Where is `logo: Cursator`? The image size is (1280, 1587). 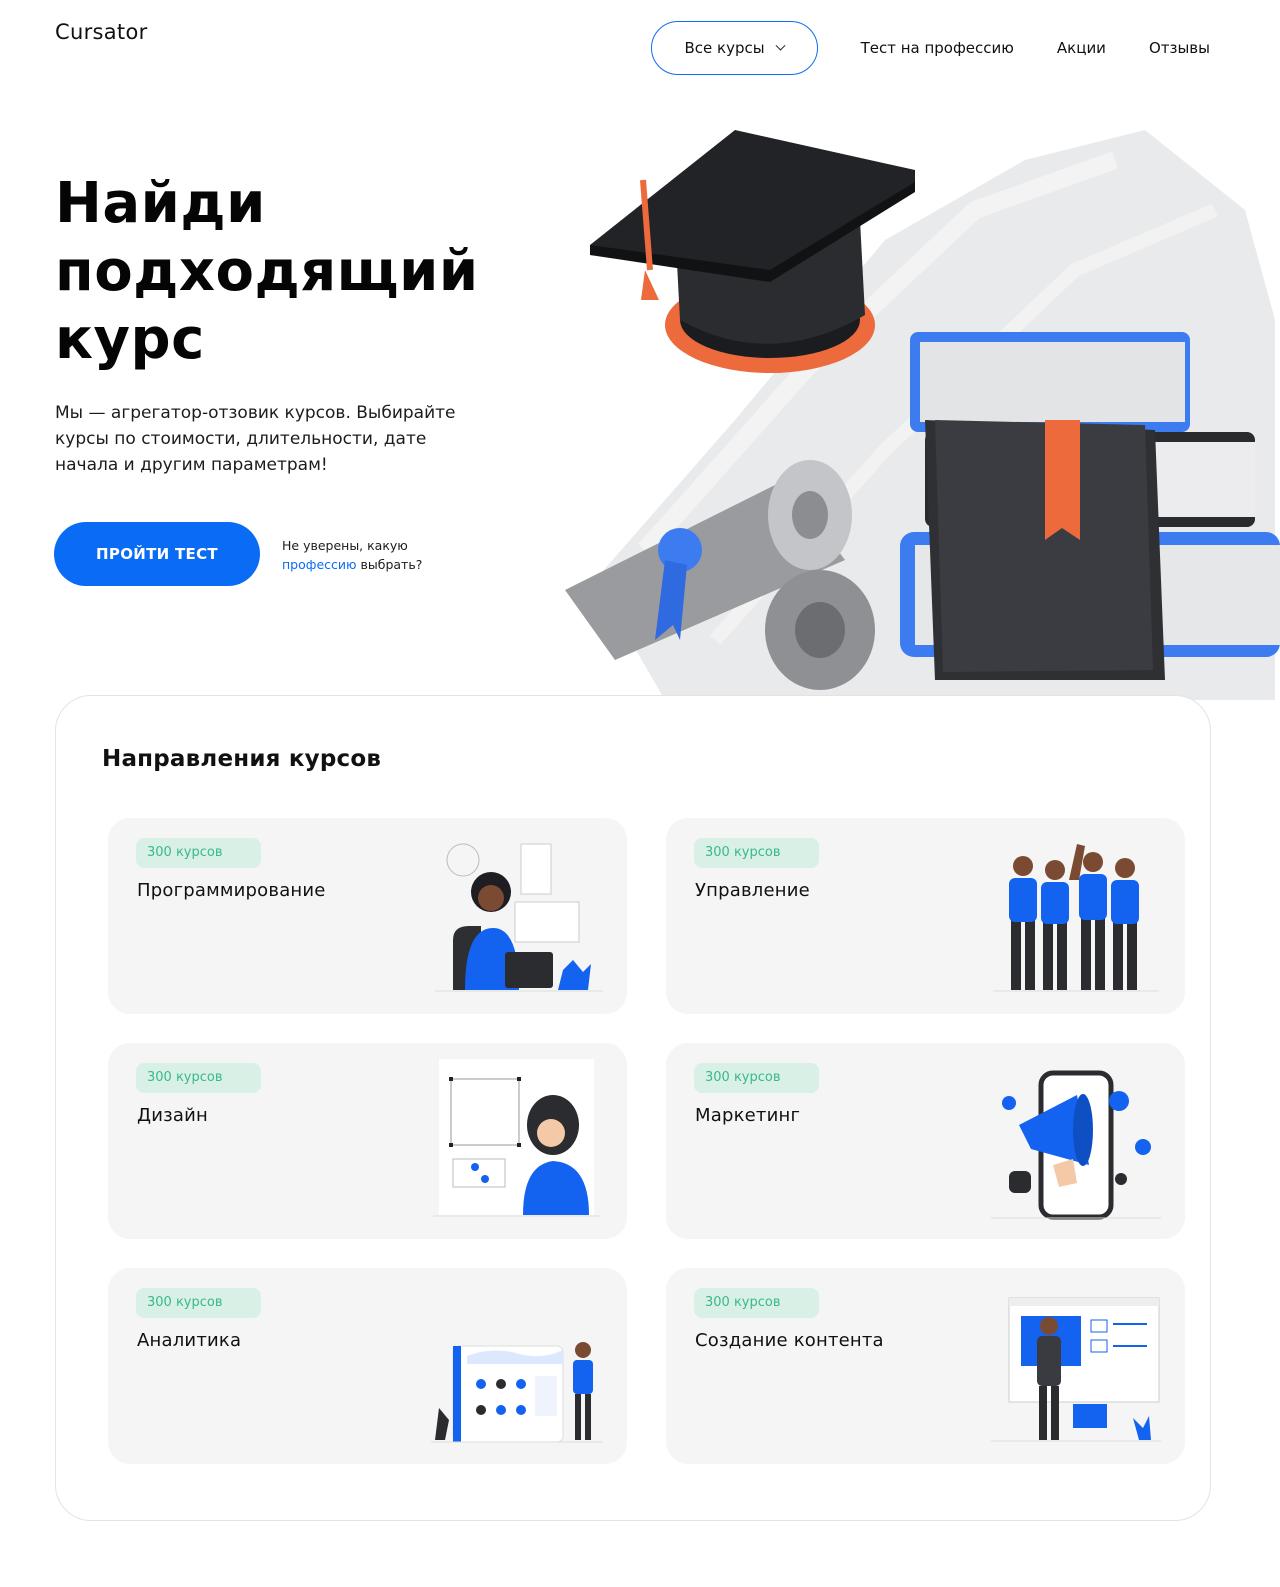 logo: Cursator is located at coordinates (101, 32).